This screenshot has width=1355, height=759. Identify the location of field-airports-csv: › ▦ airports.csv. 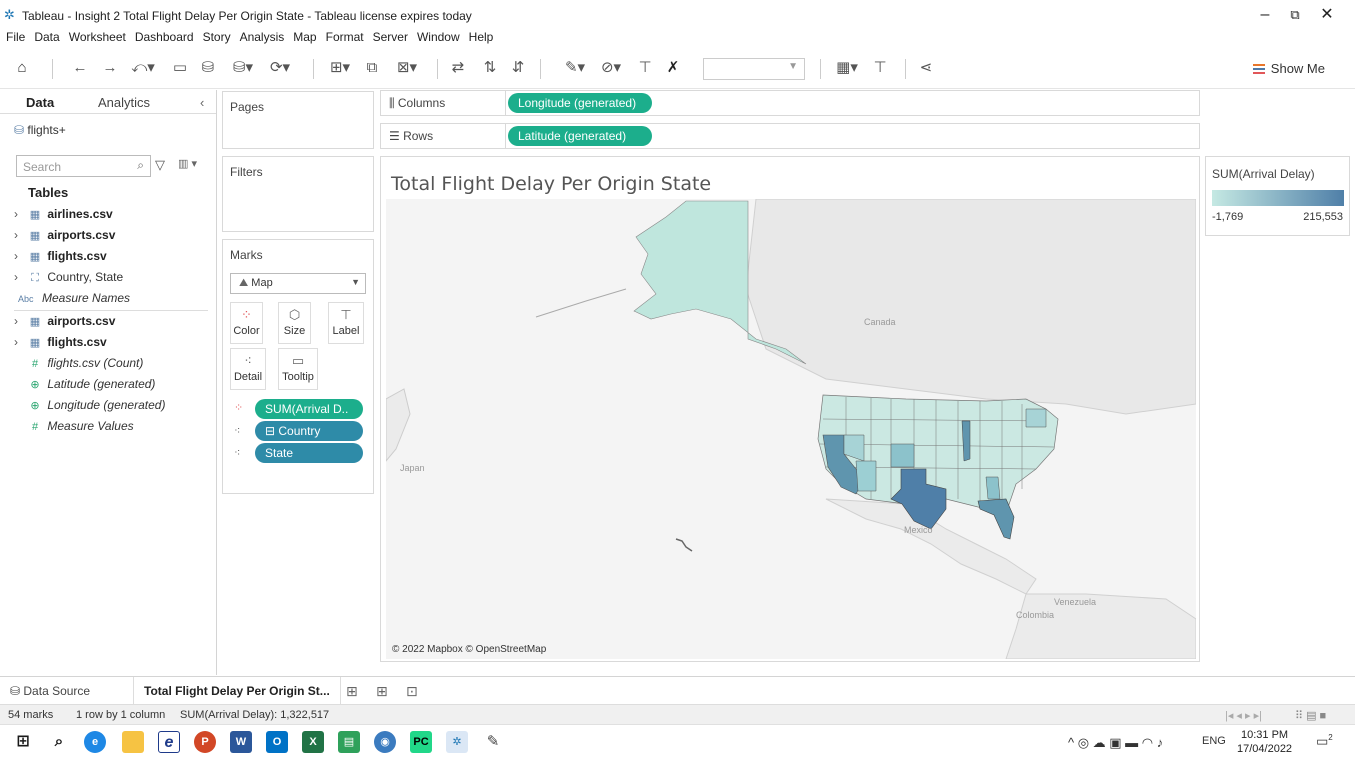
(64, 235).